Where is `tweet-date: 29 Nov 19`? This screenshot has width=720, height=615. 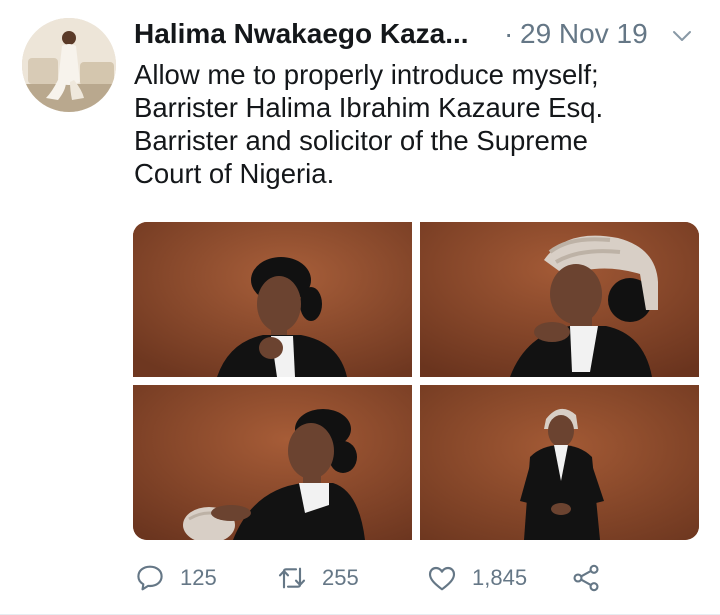 tweet-date: 29 Nov 19 is located at coordinates (584, 34).